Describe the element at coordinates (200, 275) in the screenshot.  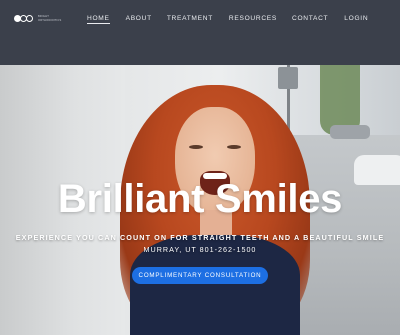
I see `consultation-button: COMPLIMENTARY CONSULTATION` at that location.